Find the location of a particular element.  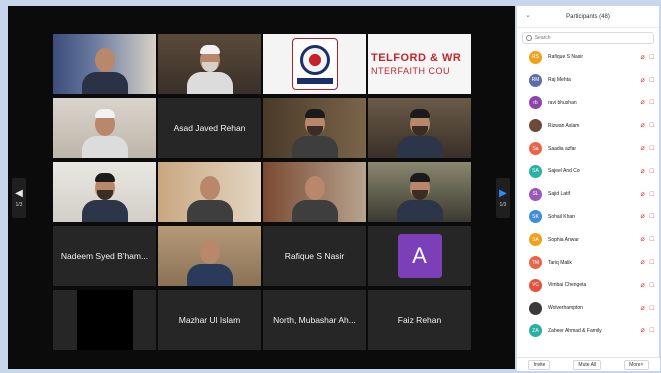

more-button: More˅ is located at coordinates (636, 364).